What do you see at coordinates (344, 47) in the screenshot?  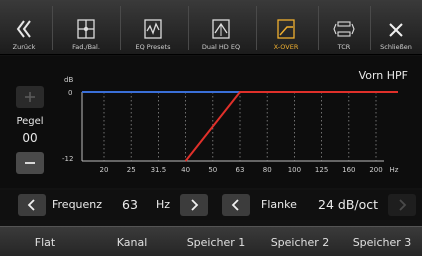 I see `tab-label: TCR` at bounding box center [344, 47].